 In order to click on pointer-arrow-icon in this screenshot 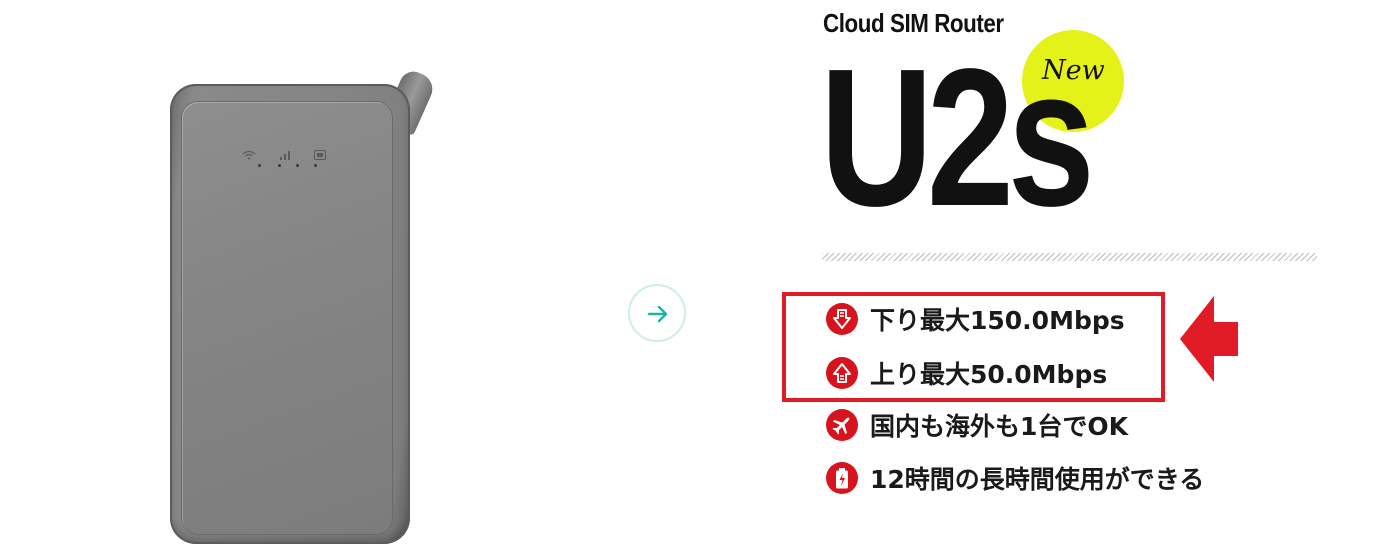, I will do `click(1209, 339)`.